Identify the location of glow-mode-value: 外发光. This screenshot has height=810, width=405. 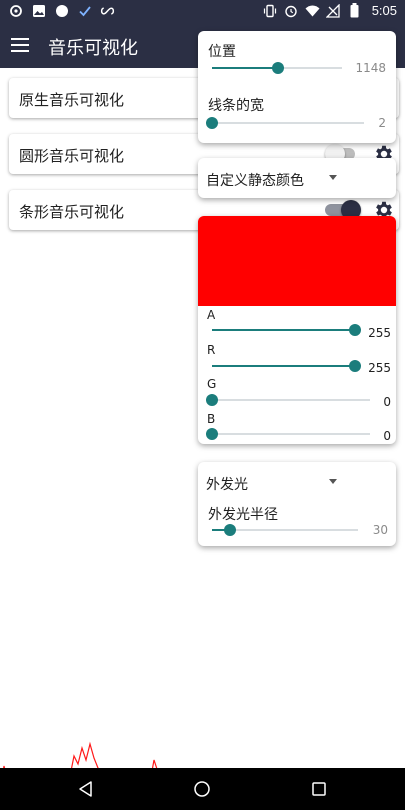
(227, 485).